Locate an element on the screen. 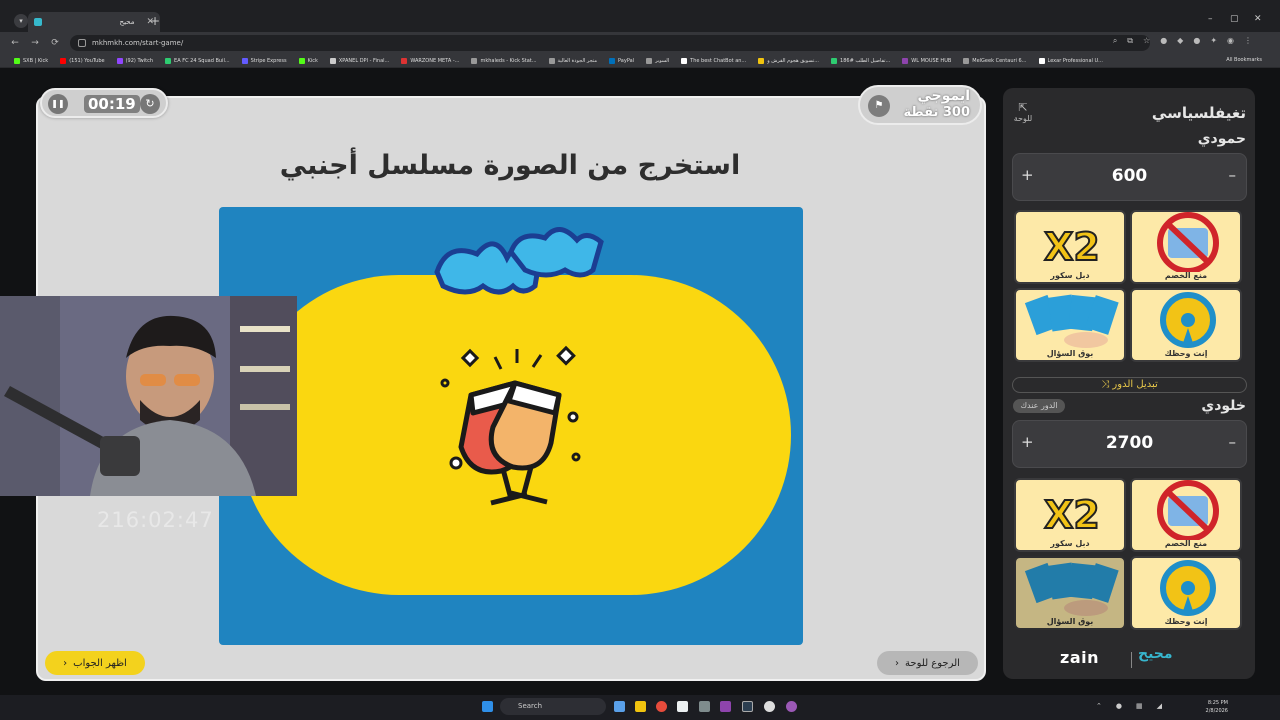 The height and width of the screenshot is (720, 1280). back-to-board-button: الرجوع للوحة ‹ is located at coordinates (927, 663).